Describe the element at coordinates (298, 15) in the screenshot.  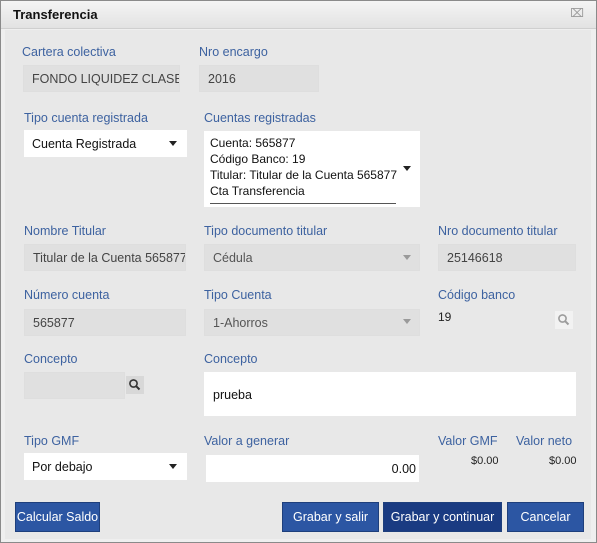
I see `title-bar: Transferencia ⌧` at that location.